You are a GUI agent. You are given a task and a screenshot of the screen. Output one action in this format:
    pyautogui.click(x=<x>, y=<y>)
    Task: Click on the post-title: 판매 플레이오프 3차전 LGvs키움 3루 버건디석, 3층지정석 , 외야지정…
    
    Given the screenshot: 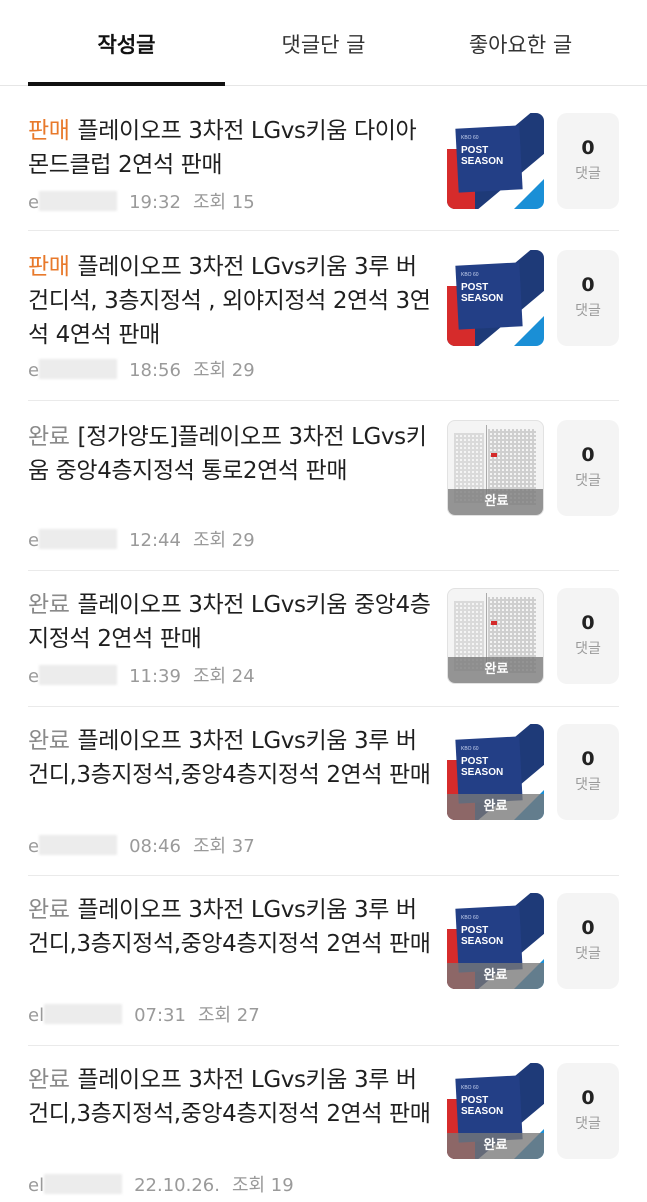 What is the action you would take?
    pyautogui.click(x=230, y=301)
    